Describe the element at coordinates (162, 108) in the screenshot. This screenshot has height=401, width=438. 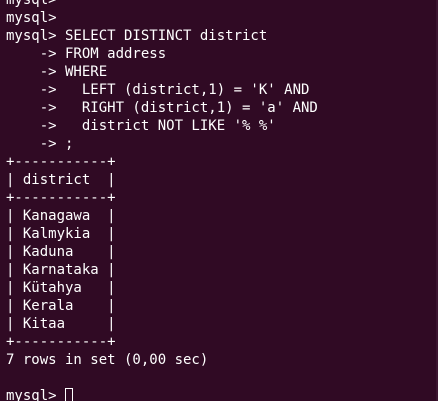
I see `terminal-line: -> RIGHT (district,1) = 'a' AND` at that location.